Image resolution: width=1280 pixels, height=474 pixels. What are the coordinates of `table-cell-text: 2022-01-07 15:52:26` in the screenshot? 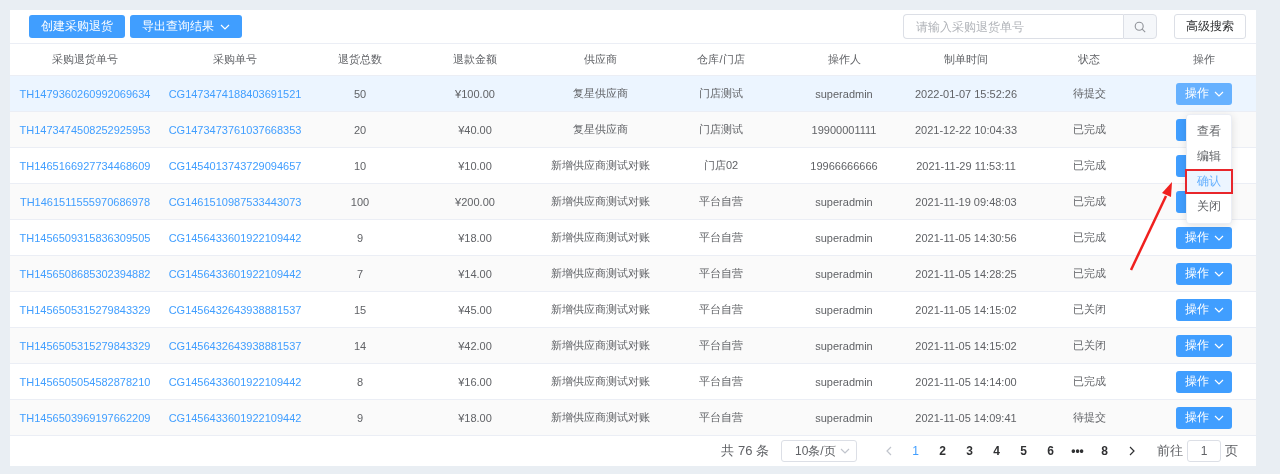 It's located at (966, 93).